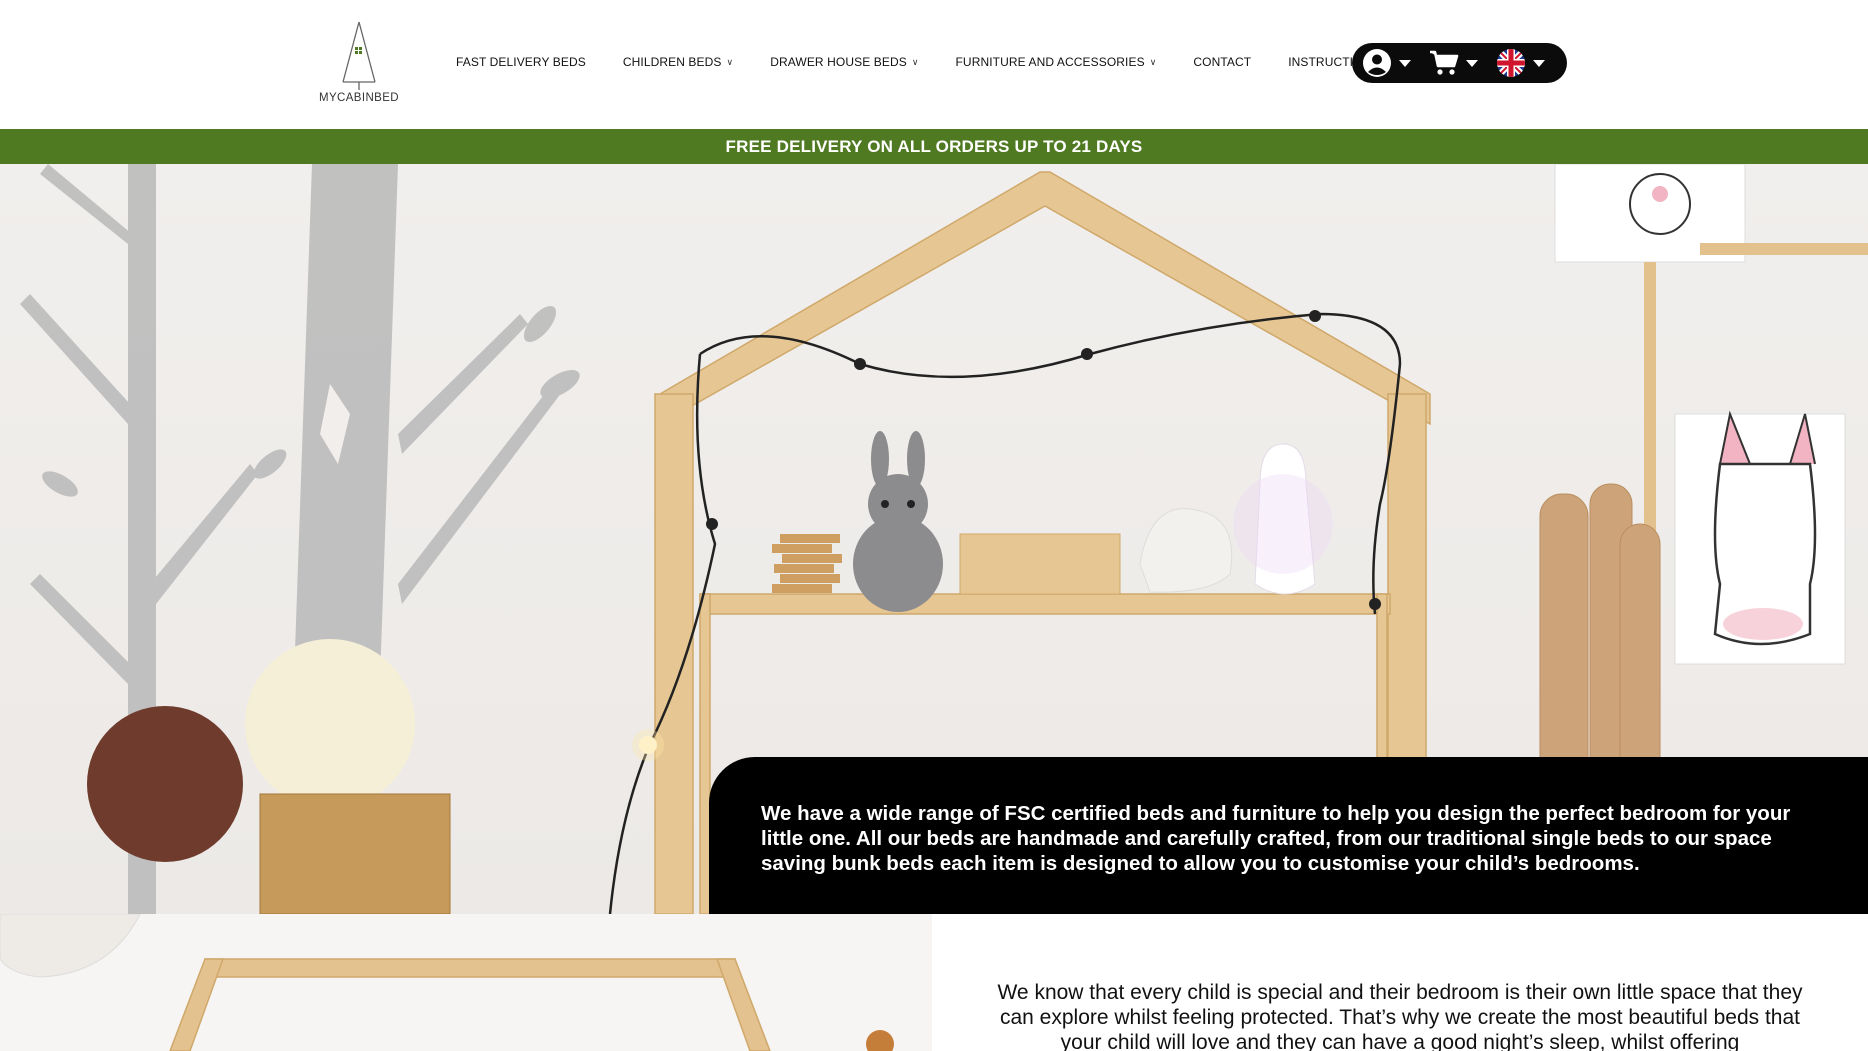 Image resolution: width=1868 pixels, height=1051 pixels. What do you see at coordinates (359, 55) in the screenshot?
I see `tree-logo-icon` at bounding box center [359, 55].